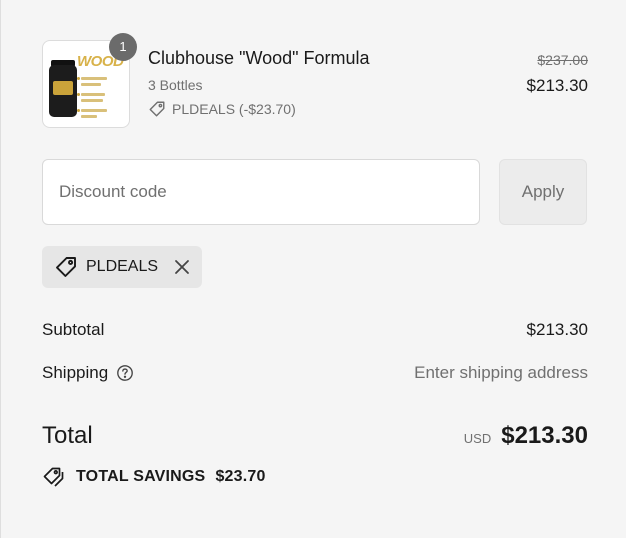  I want to click on total-savings: TOTAL SAVINGS $23.70, so click(154, 477).